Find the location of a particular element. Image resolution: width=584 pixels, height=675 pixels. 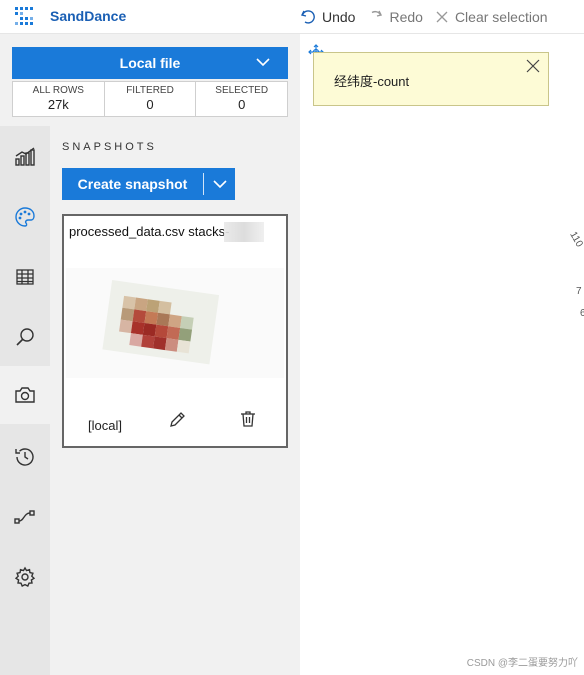

axis-label-popup: 经纬度-count is located at coordinates (431, 79).